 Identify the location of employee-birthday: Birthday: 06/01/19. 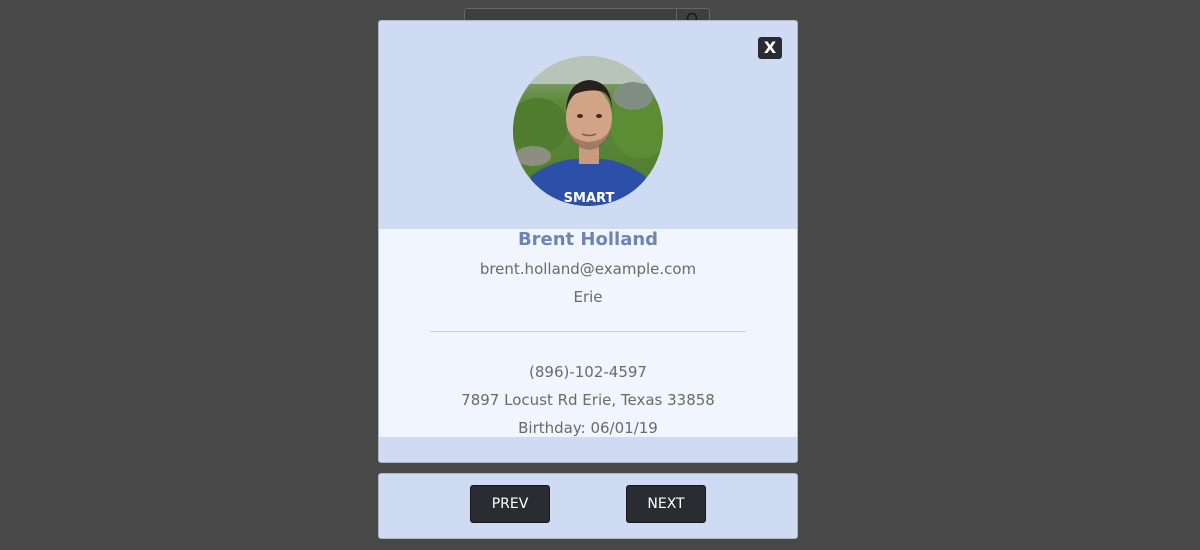
(588, 428).